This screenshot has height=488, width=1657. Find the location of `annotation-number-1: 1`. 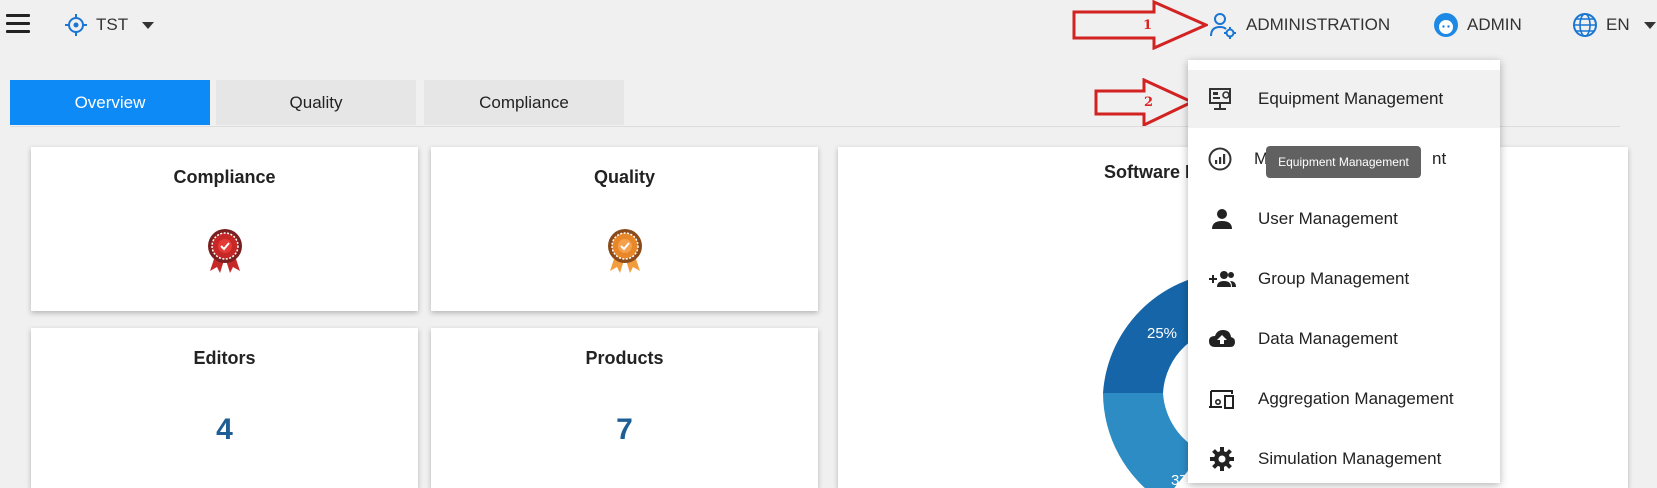

annotation-number-1: 1 is located at coordinates (1148, 25).